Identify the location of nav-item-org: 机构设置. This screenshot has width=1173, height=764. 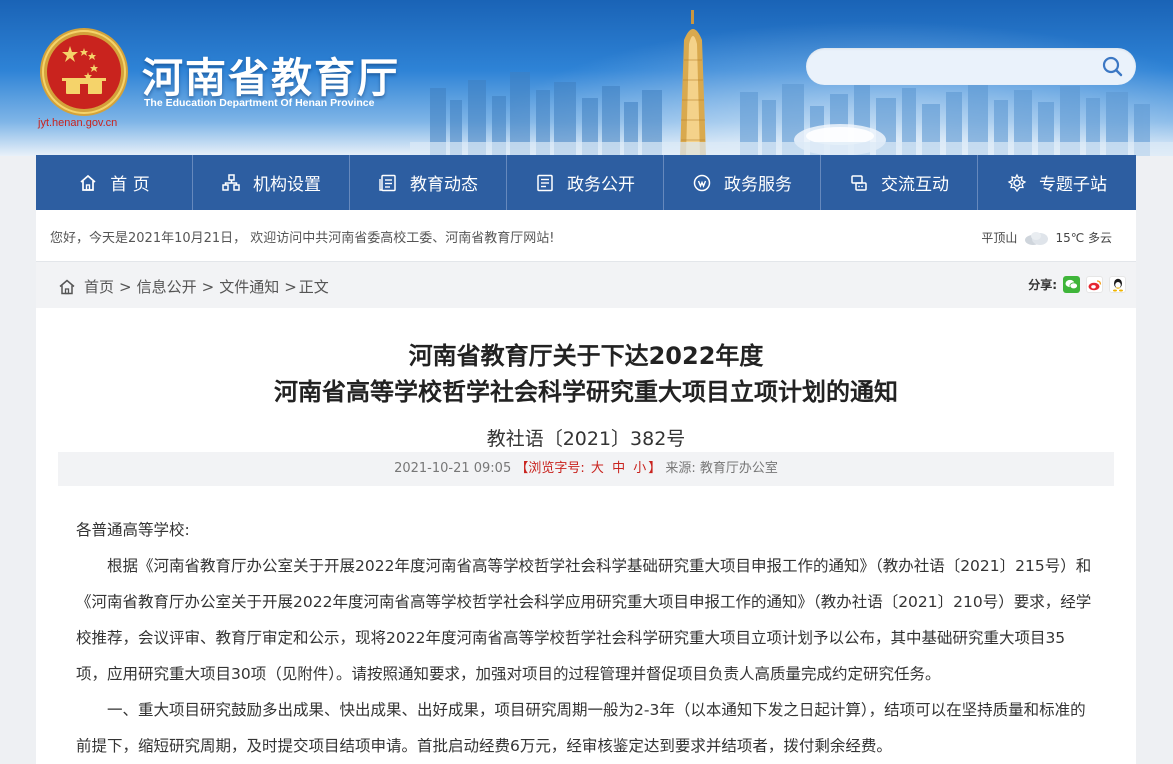
(271, 182).